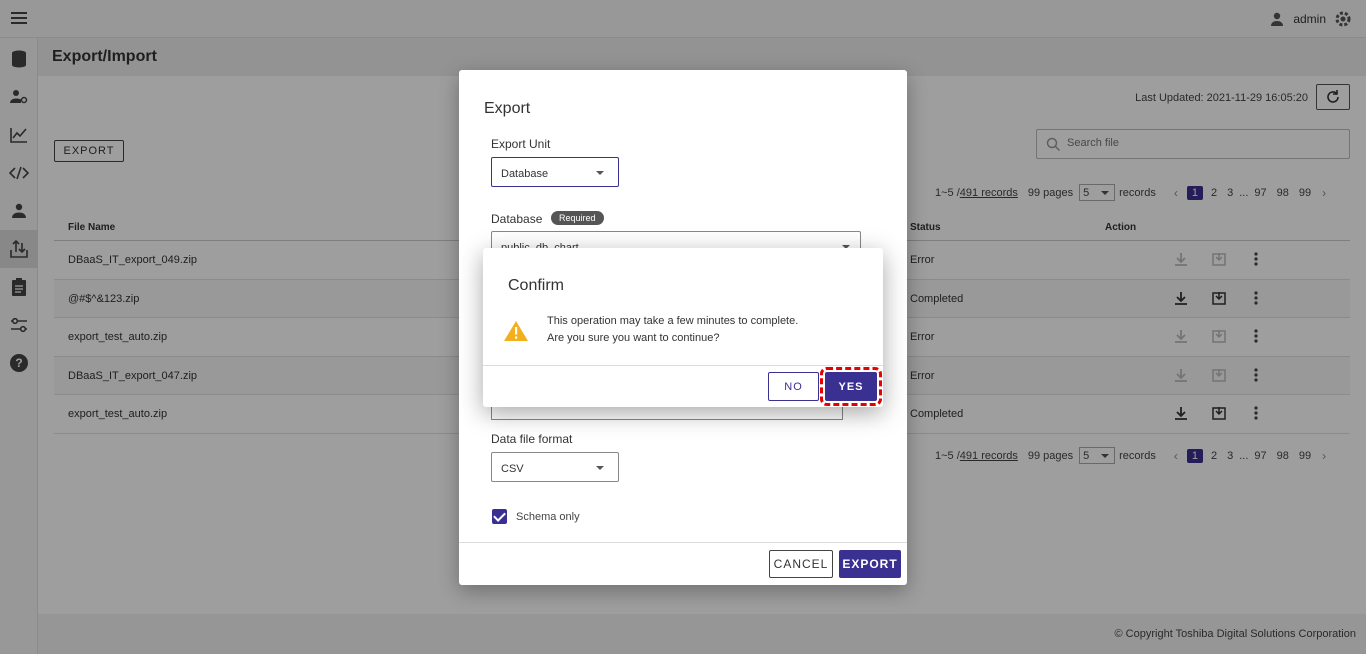  Describe the element at coordinates (801, 564) in the screenshot. I see `cancel-button: CANCEL` at that location.